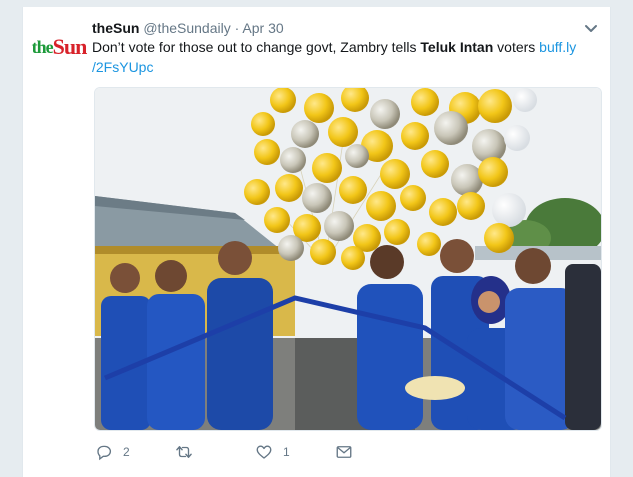 This screenshot has width=633, height=477. I want to click on tweet-text-part2: voters, so click(516, 47).